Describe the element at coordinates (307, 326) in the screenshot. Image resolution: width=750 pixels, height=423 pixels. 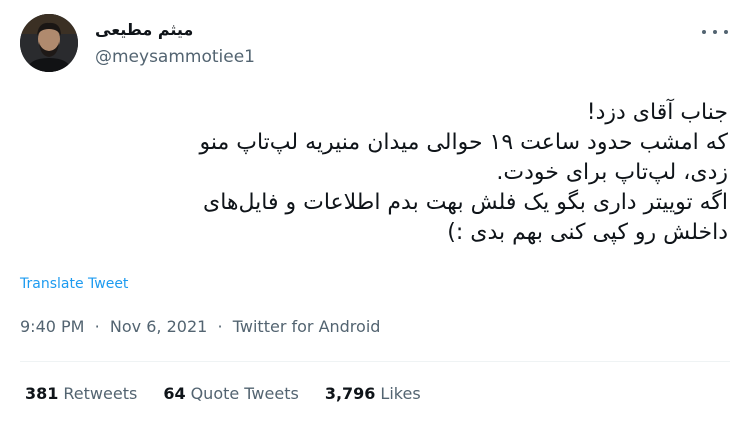
I see `tweet-source: Twitter for Android` at that location.